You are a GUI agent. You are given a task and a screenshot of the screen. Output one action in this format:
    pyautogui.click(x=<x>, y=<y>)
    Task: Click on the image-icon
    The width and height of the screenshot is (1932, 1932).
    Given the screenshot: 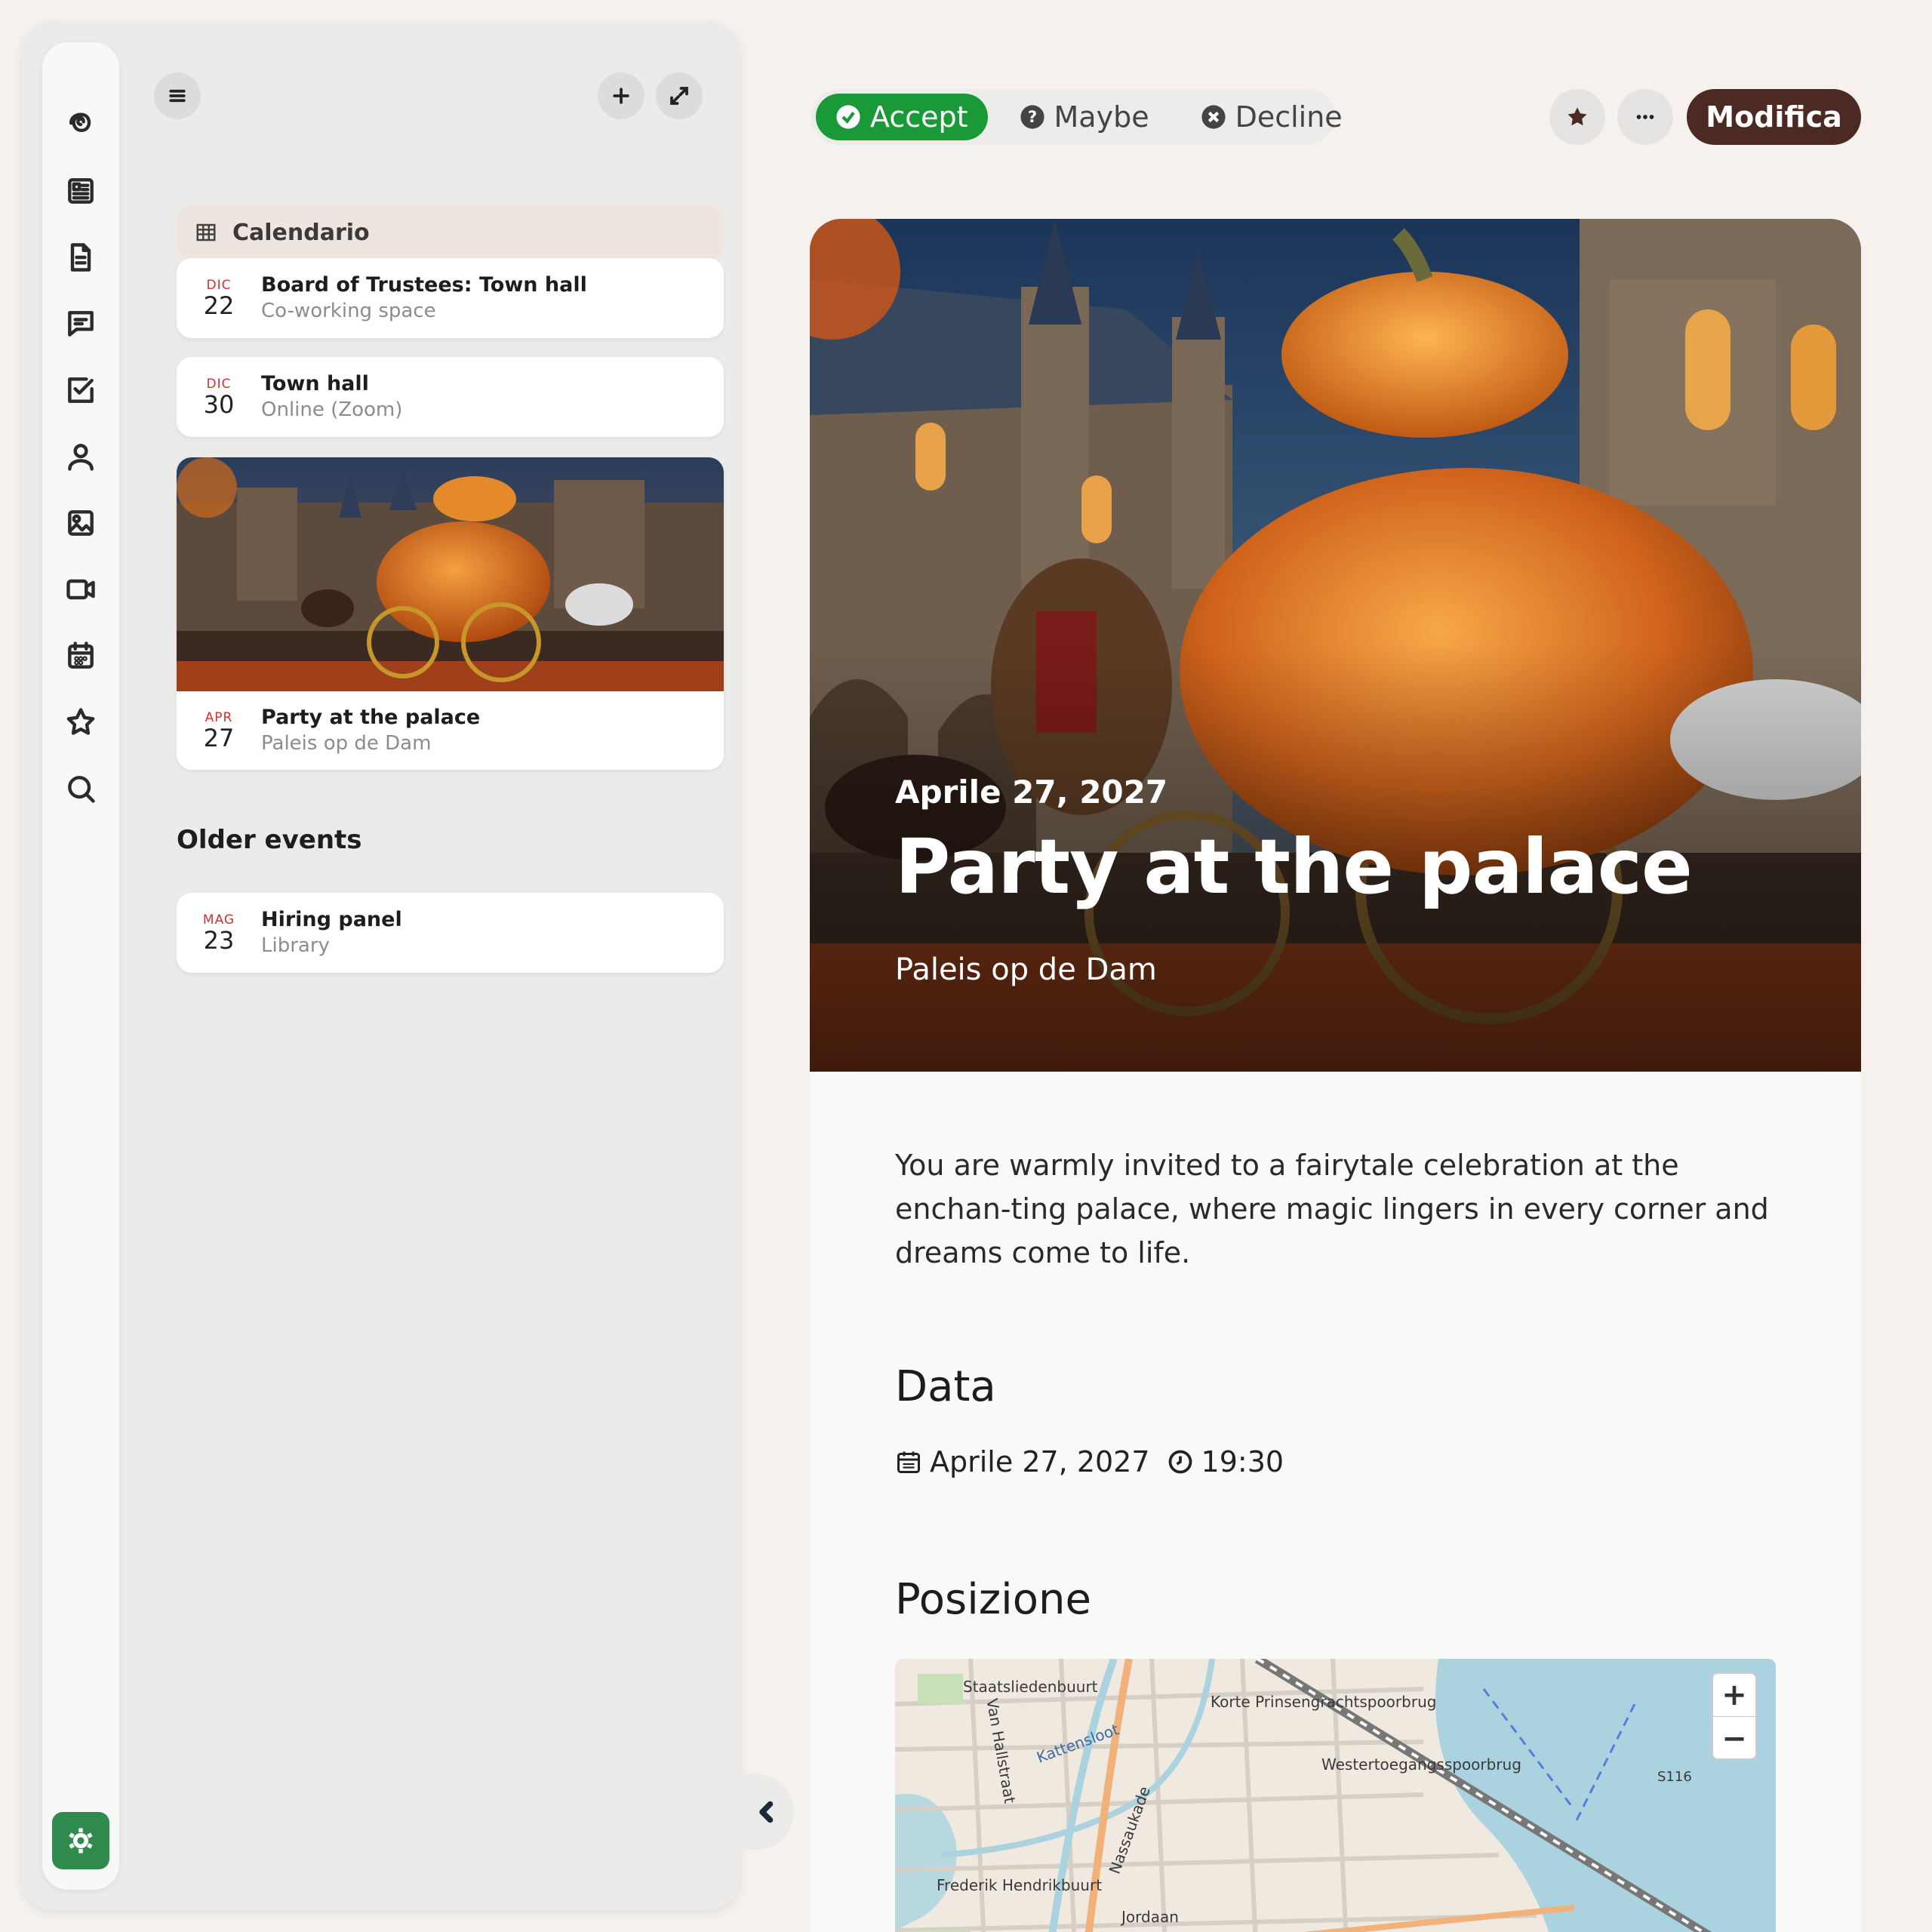 What is the action you would take?
    pyautogui.click(x=80, y=523)
    